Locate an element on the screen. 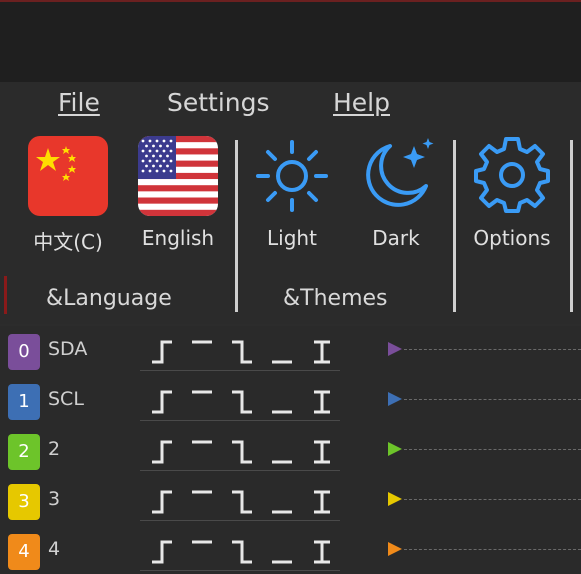 The height and width of the screenshot is (574, 581). language-english-button: English is located at coordinates (178, 193).